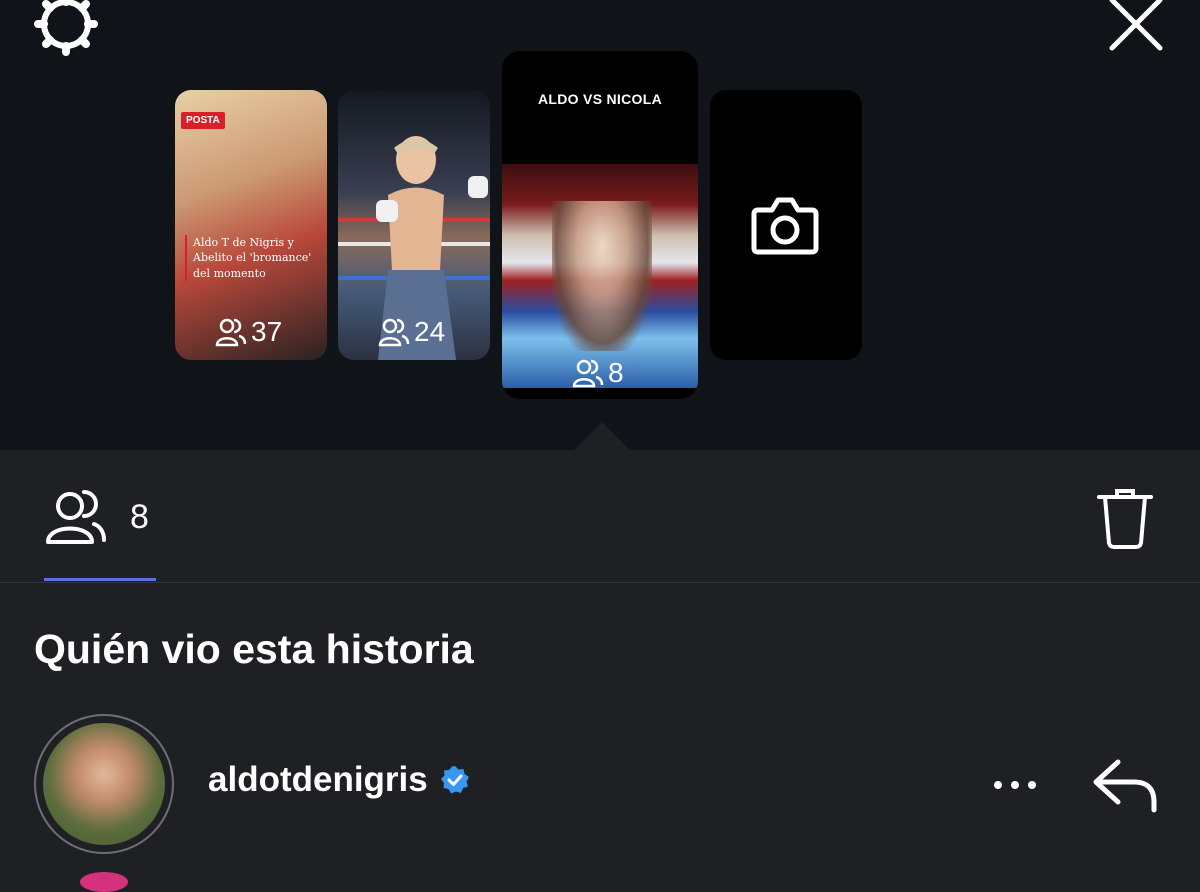 This screenshot has width=1200, height=892. I want to click on reply-button, so click(1125, 784).